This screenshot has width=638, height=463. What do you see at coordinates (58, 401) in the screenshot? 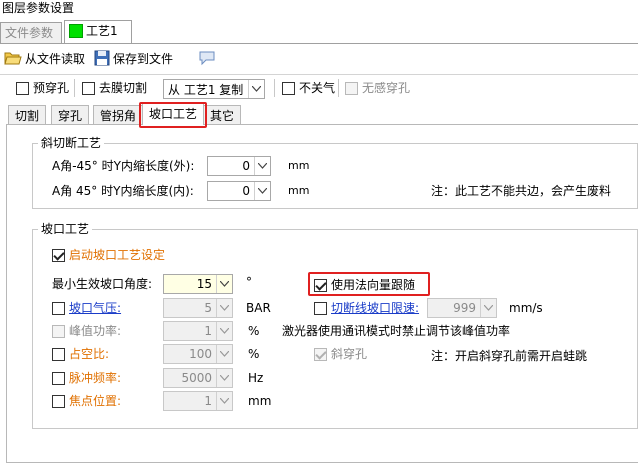
I see `focus-checkbox` at bounding box center [58, 401].